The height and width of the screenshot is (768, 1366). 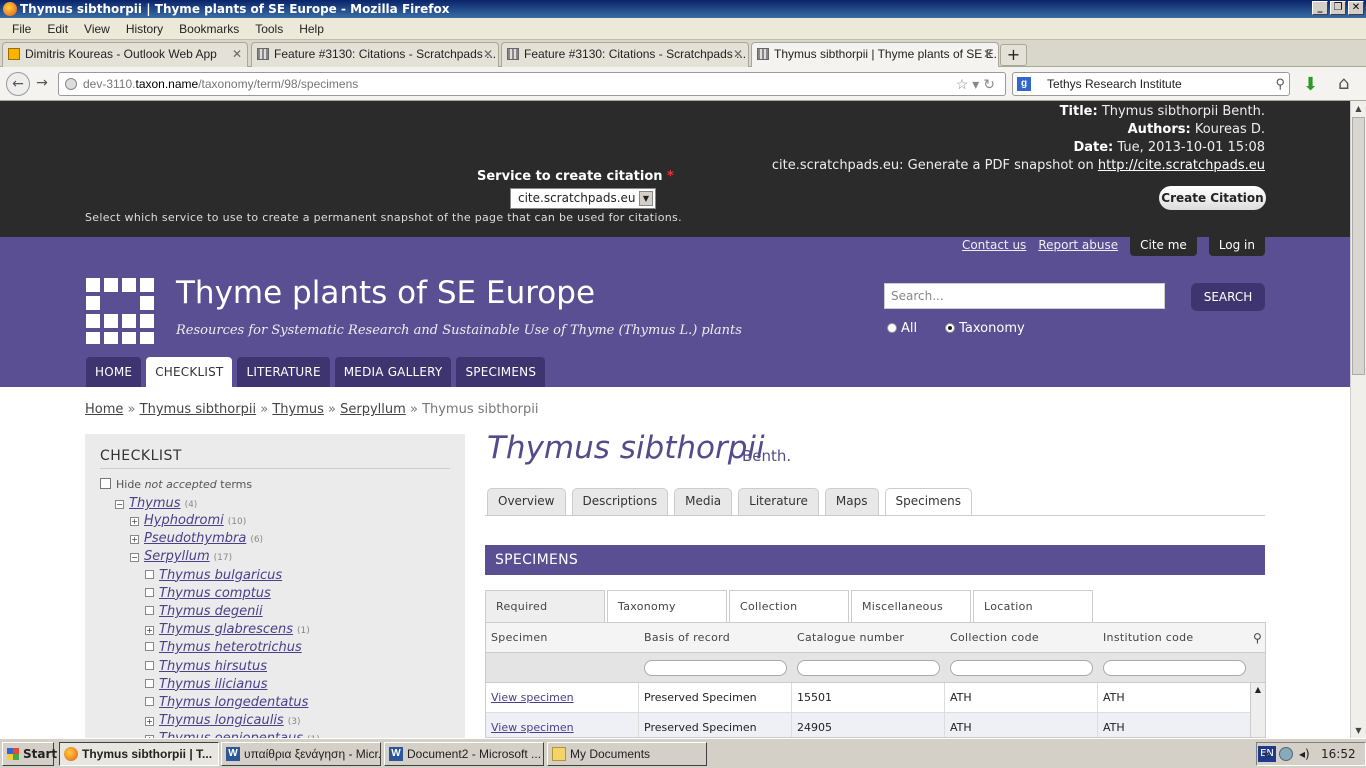 What do you see at coordinates (269, 29) in the screenshot?
I see `menu-tools: Tools` at bounding box center [269, 29].